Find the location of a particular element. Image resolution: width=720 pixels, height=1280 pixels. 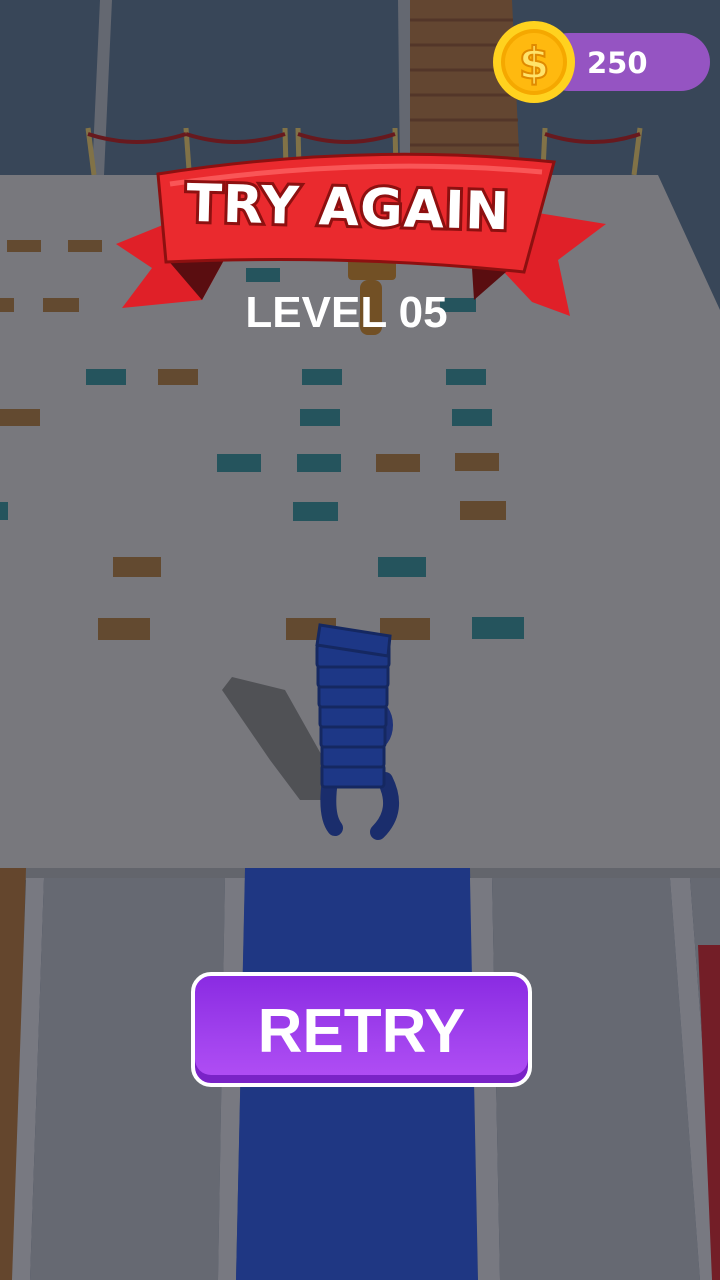

coin-counter: 250 $ is located at coordinates (602, 63).